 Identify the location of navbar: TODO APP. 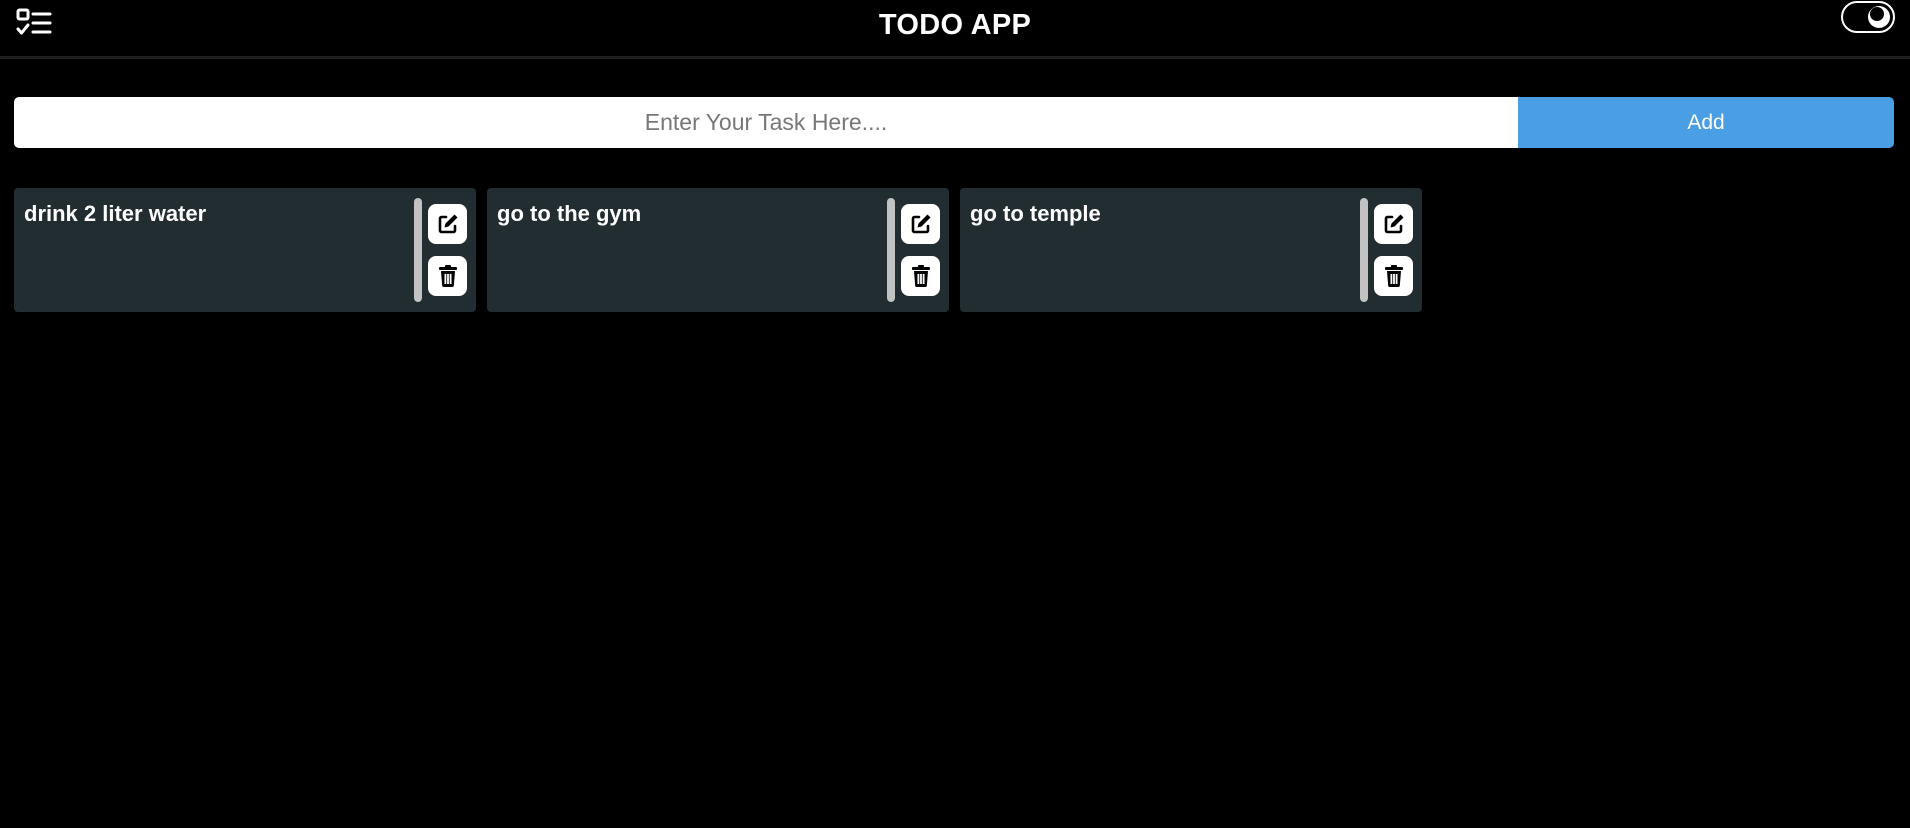
(955, 29).